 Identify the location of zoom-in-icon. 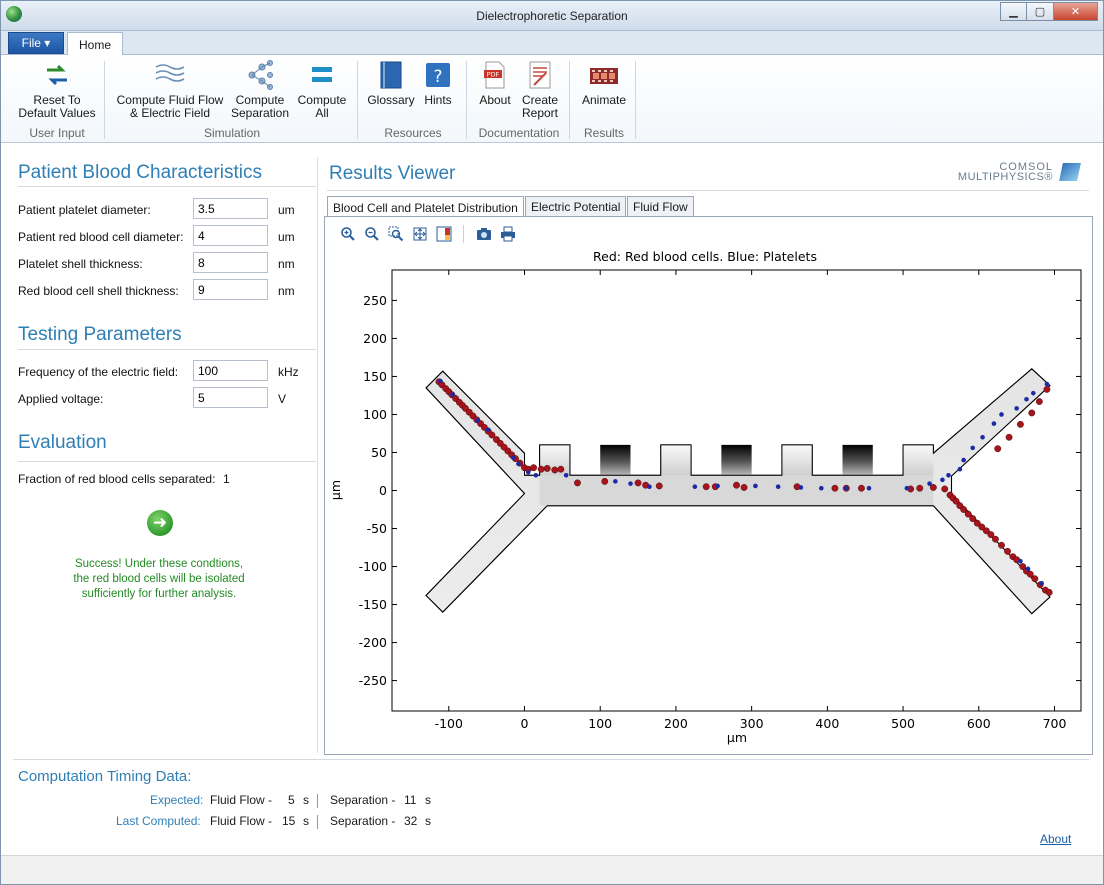
(348, 234).